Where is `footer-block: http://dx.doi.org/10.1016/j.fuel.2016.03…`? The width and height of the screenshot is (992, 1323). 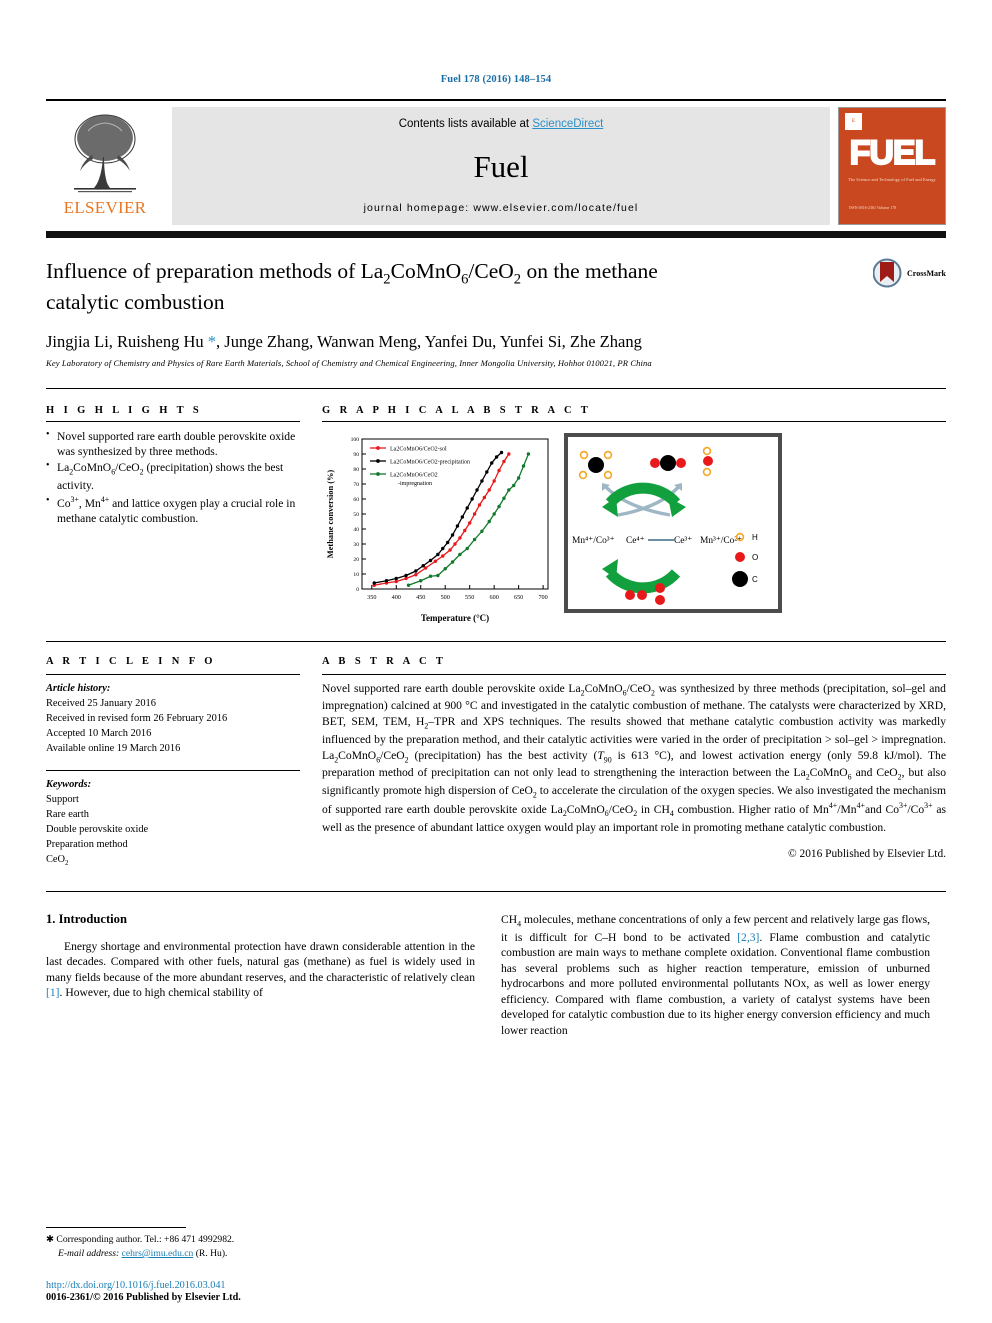
footer-block: http://dx.doi.org/10.1016/j.fuel.2016.03… is located at coordinates (276, 1291).